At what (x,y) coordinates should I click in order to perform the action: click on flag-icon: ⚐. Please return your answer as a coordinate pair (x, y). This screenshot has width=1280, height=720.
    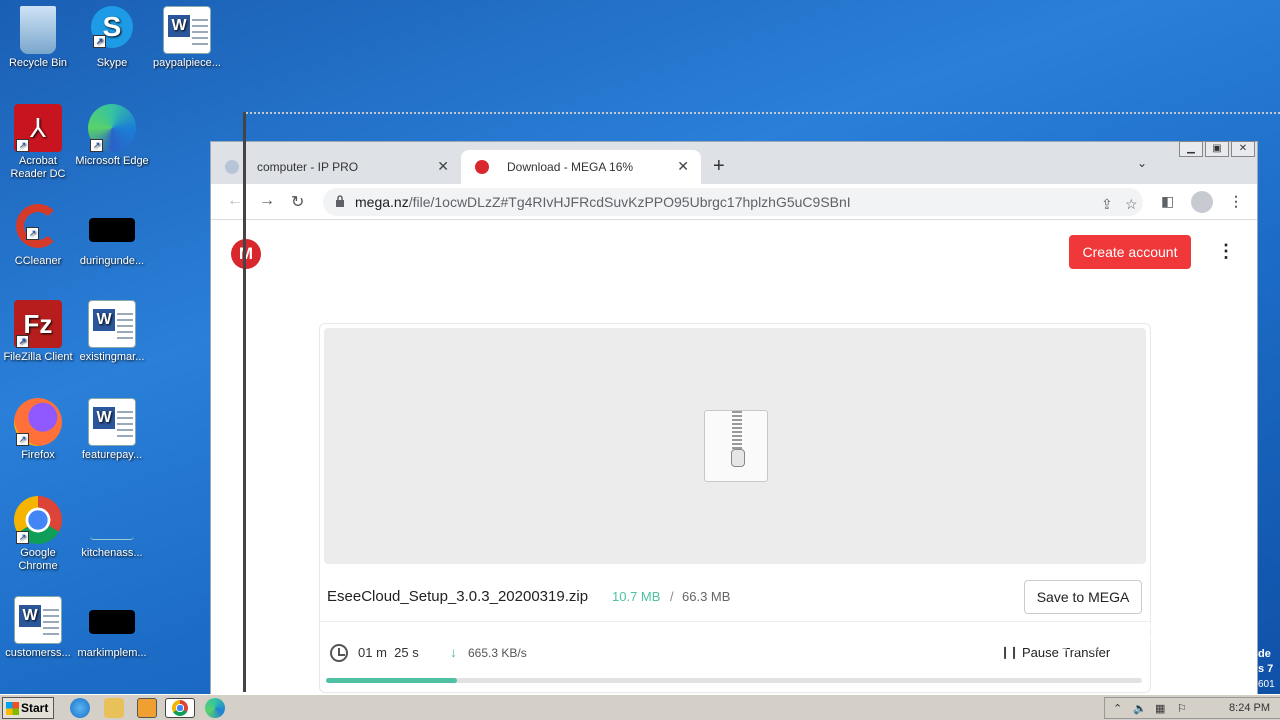
    Looking at the image, I should click on (1182, 708).